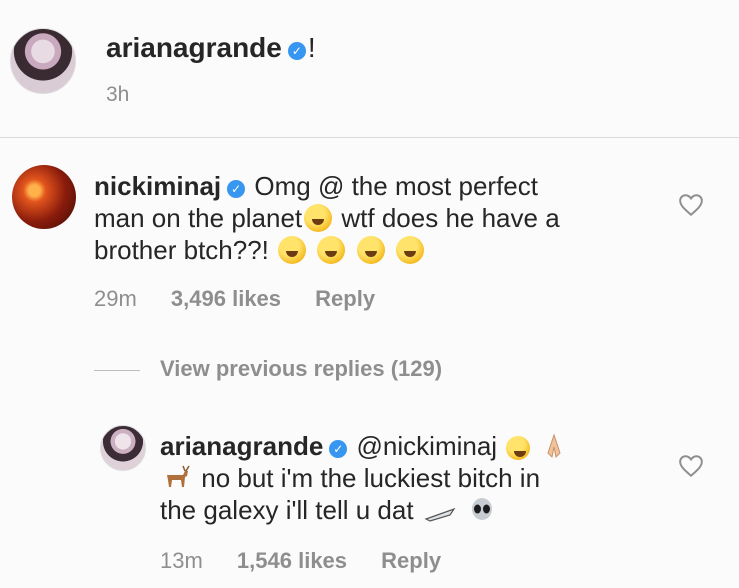 Image resolution: width=739 pixels, height=588 pixels. What do you see at coordinates (287, 510) in the screenshot?
I see `reply-text-line3: the galexy i'll tell u dat` at bounding box center [287, 510].